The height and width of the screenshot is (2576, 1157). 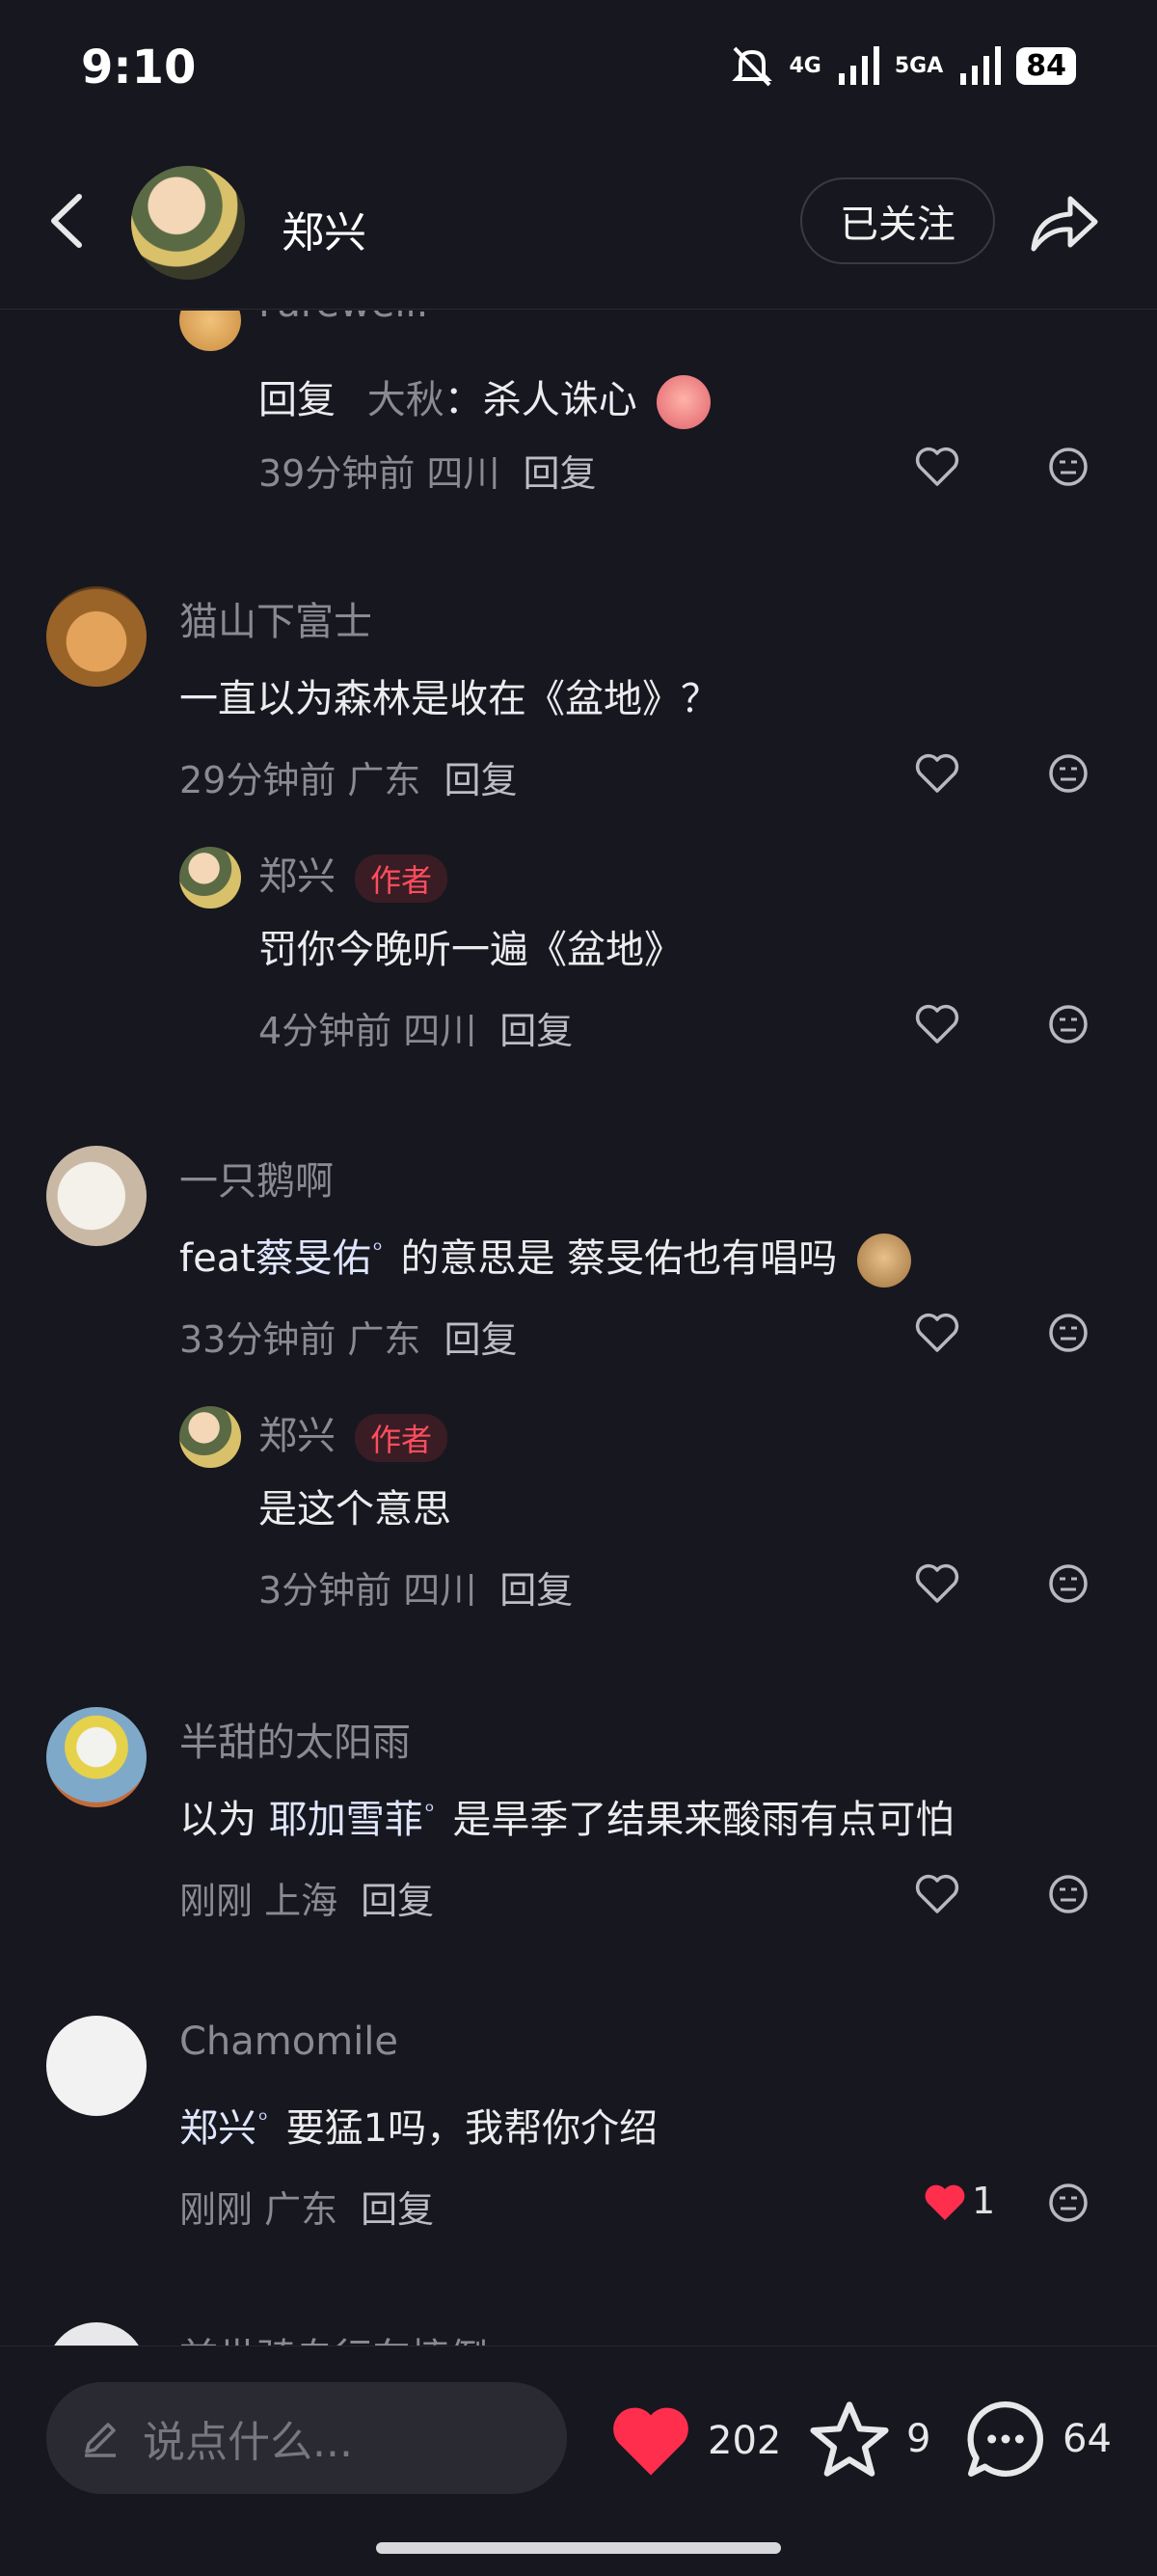 I want to click on comment-text: 郑兴ᵒ 要猛1吗，我帮你介绍, so click(x=418, y=2125).